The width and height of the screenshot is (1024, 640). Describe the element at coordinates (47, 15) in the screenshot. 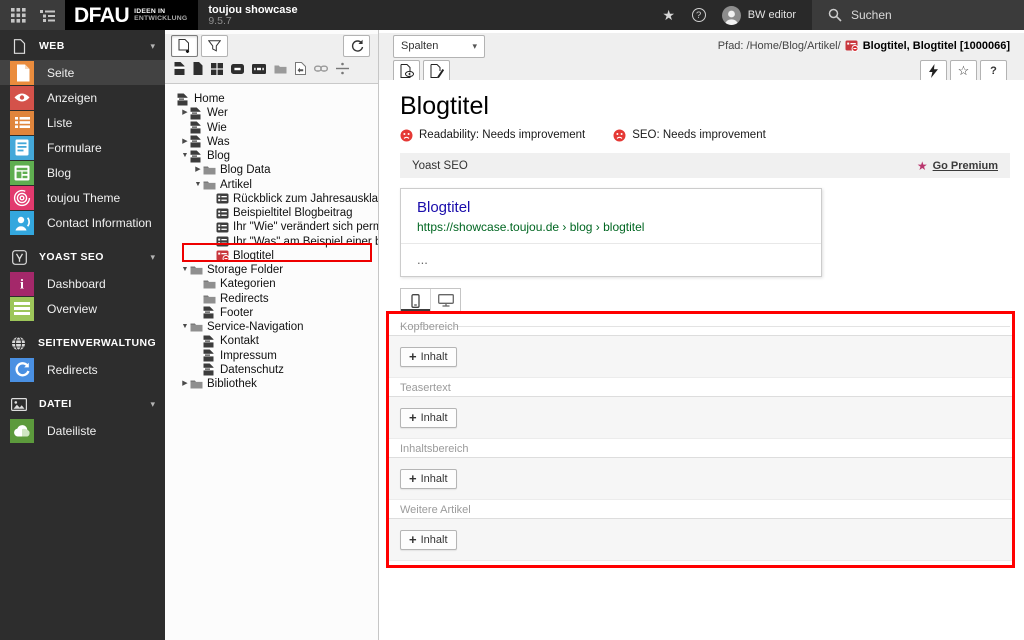

I see `pagetree-toggle-icon` at that location.